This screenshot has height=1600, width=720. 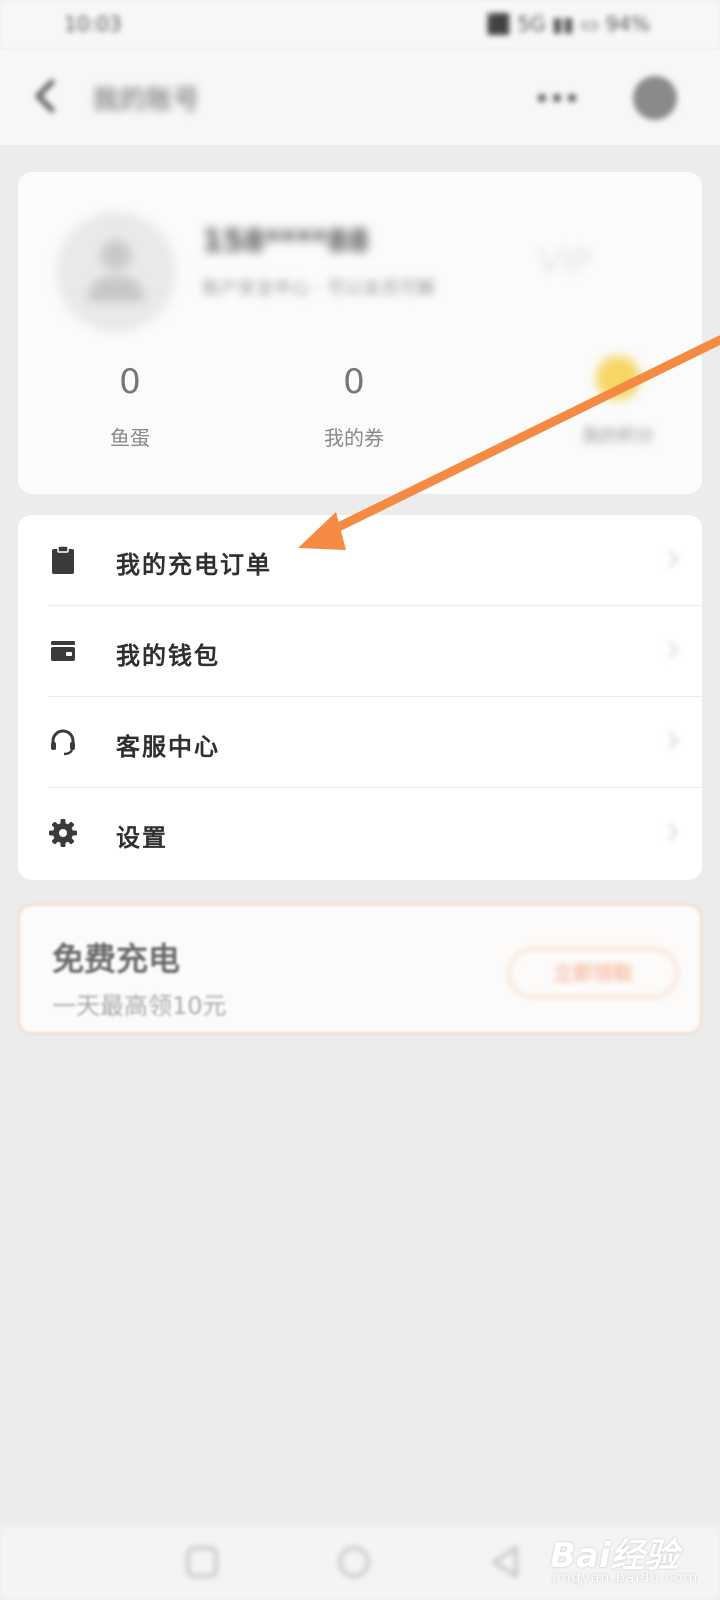 What do you see at coordinates (146, 100) in the screenshot?
I see `page-title: 我的账号` at bounding box center [146, 100].